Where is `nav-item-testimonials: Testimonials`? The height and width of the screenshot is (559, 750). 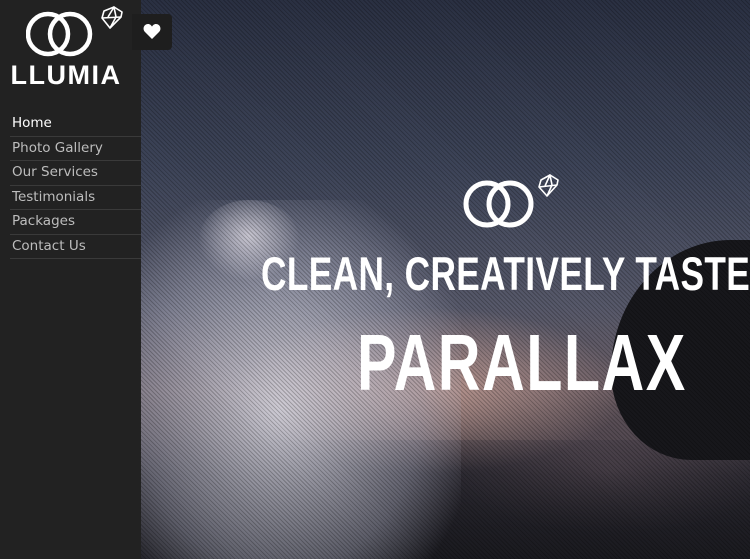
nav-item-testimonials: Testimonials is located at coordinates (75, 198).